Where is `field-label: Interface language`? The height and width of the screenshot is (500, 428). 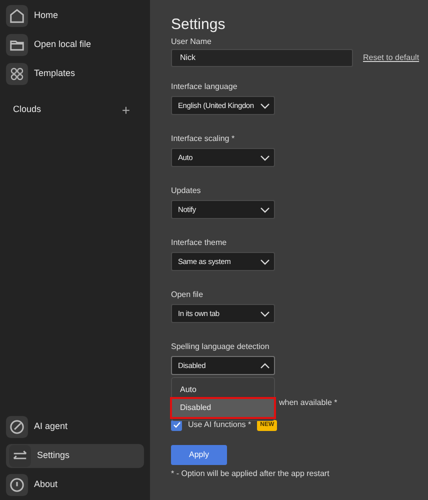
field-label: Interface language is located at coordinates (204, 87).